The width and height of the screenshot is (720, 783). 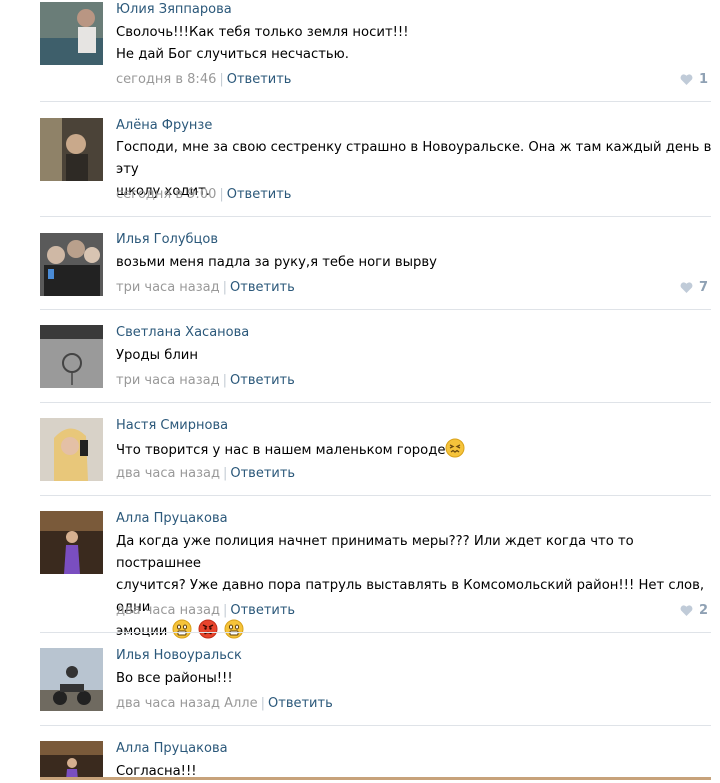 I want to click on angry-face-icon, so click(x=208, y=633).